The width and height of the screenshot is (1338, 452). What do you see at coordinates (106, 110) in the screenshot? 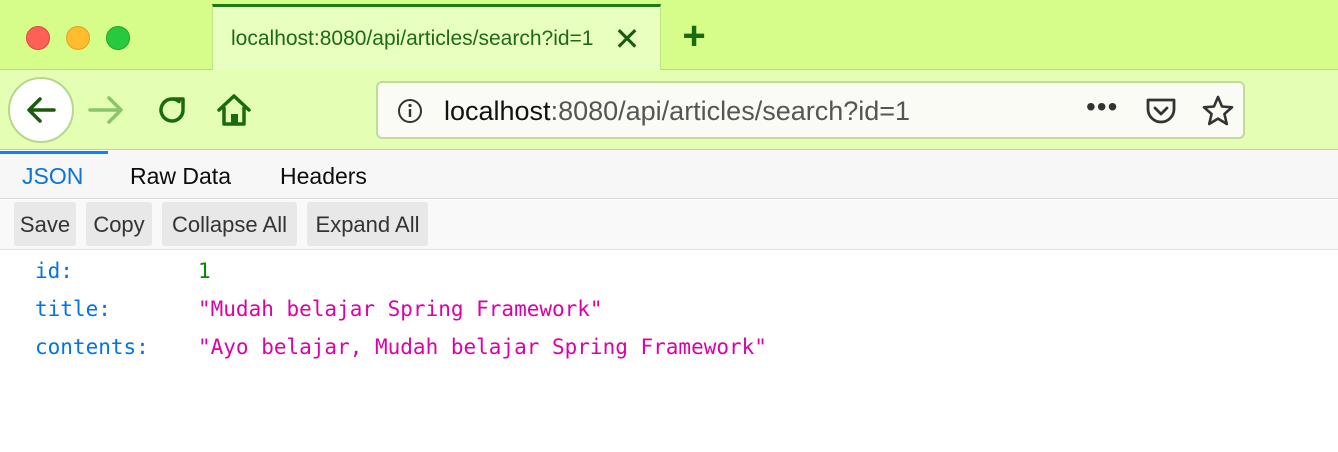
I see `arrow-right-icon` at bounding box center [106, 110].